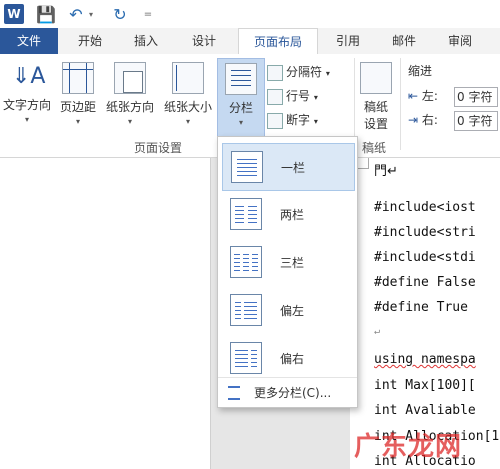  I want to click on three-columns-icon, so click(246, 262).